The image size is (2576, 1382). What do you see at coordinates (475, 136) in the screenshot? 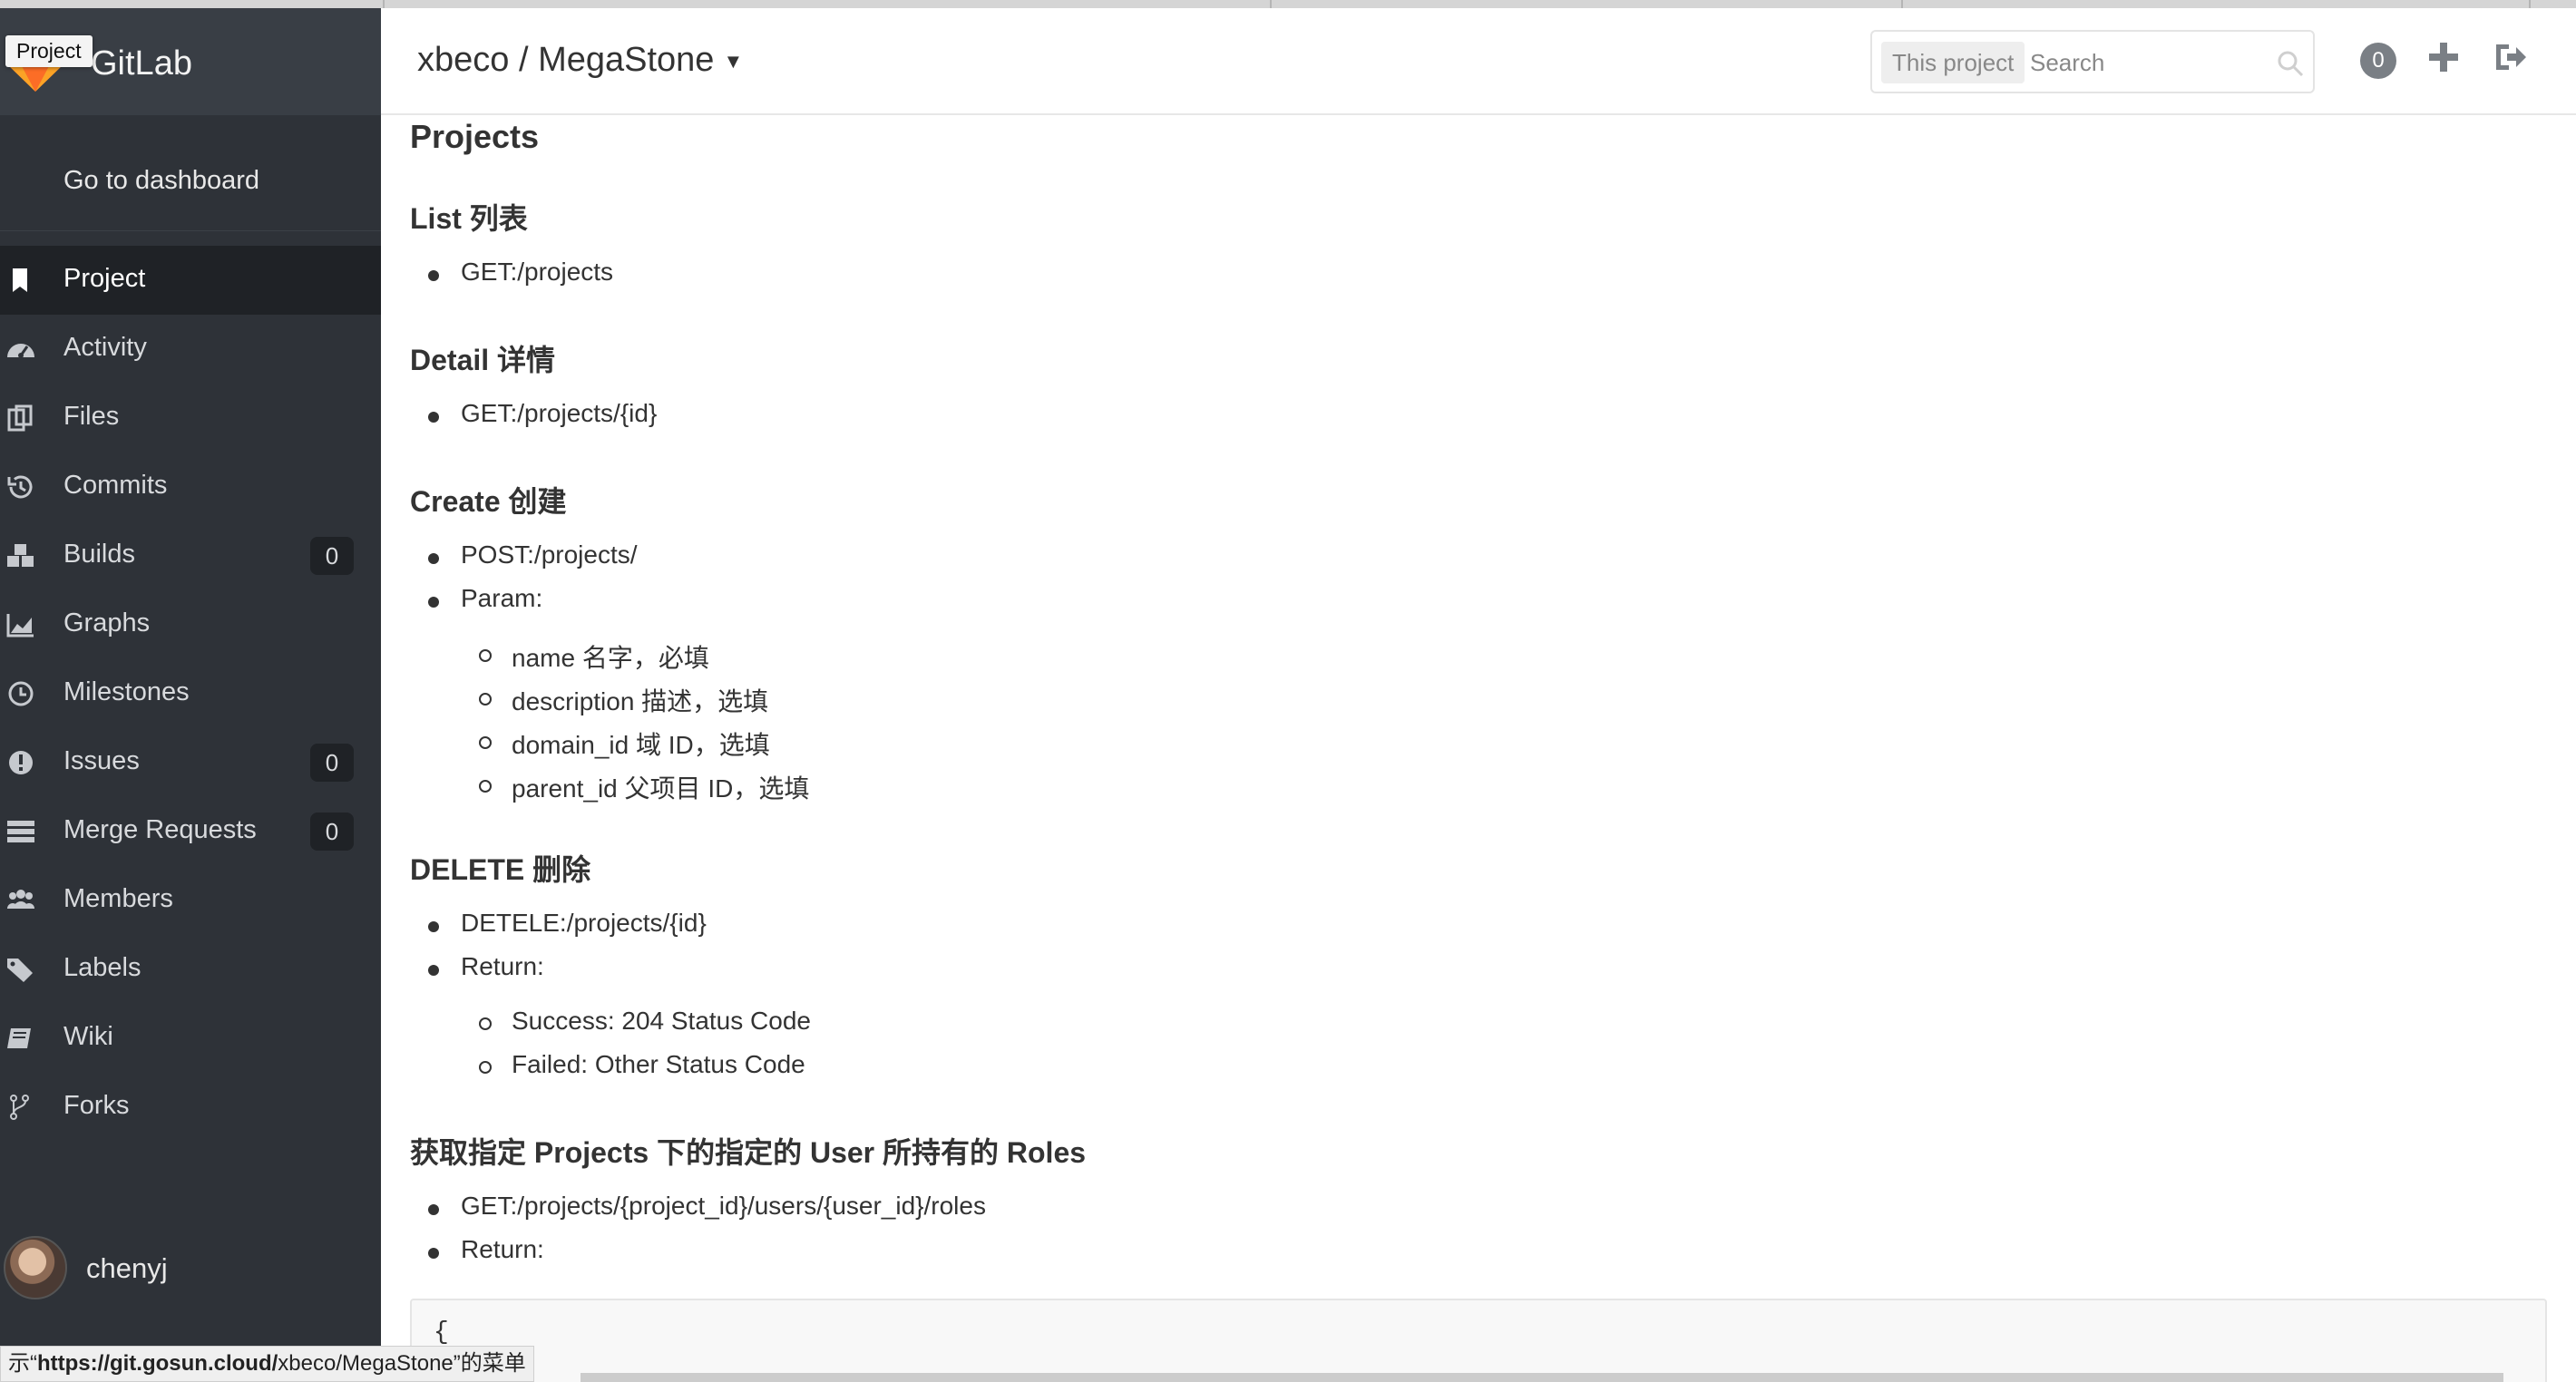
I see `page-title: Projects` at bounding box center [475, 136].